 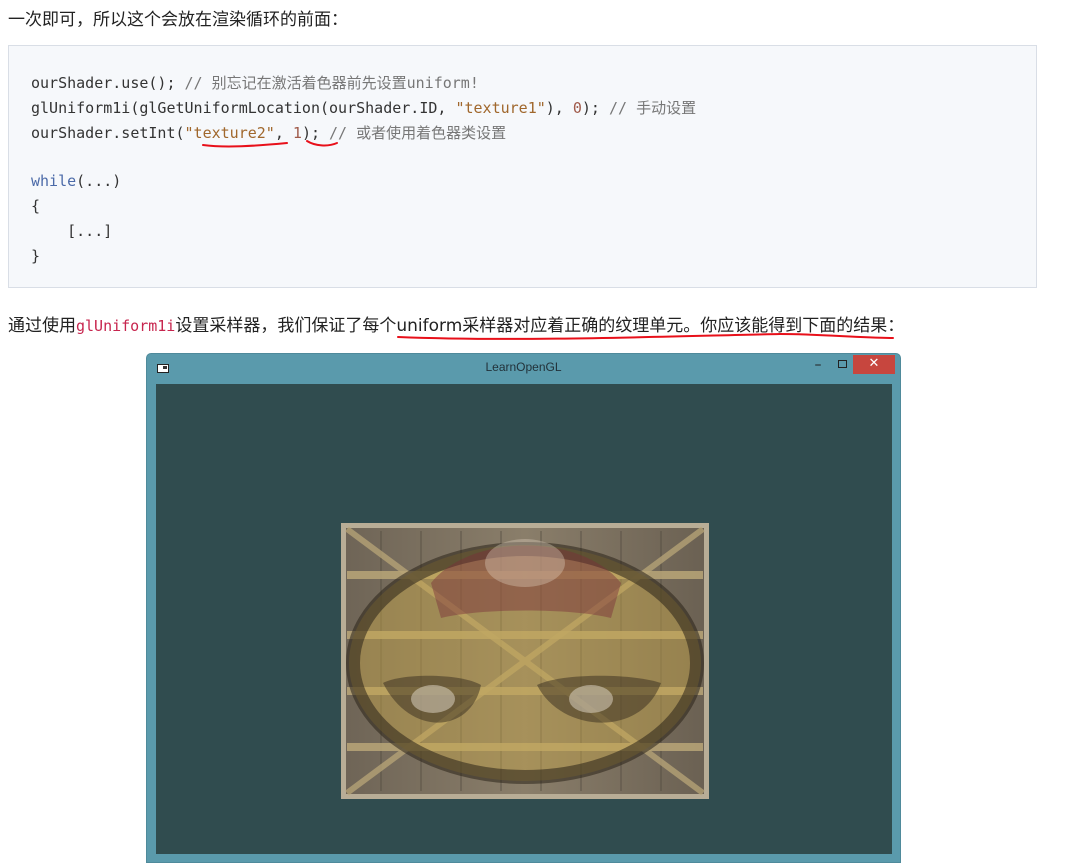 What do you see at coordinates (853, 326) in the screenshot?
I see `text: 下面的结果：` at bounding box center [853, 326].